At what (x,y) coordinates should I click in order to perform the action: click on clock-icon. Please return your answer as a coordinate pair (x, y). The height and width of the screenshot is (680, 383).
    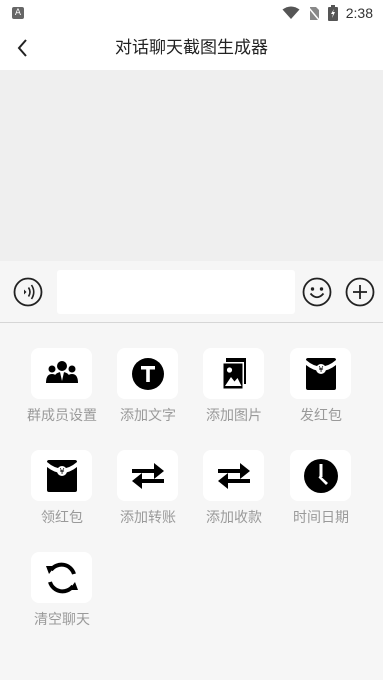
    Looking at the image, I should click on (320, 475).